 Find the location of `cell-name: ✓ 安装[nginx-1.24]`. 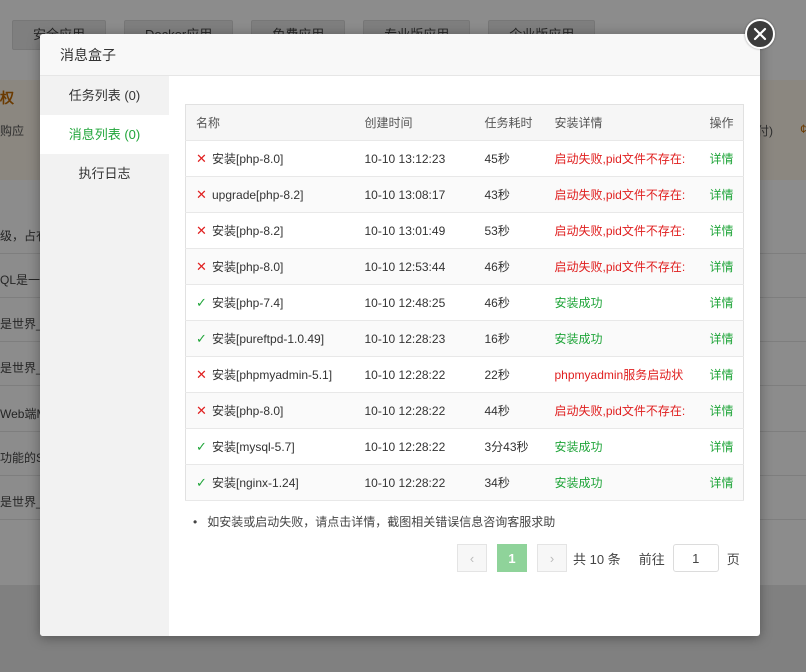

cell-name: ✓ 安装[nginx-1.24] is located at coordinates (270, 482).